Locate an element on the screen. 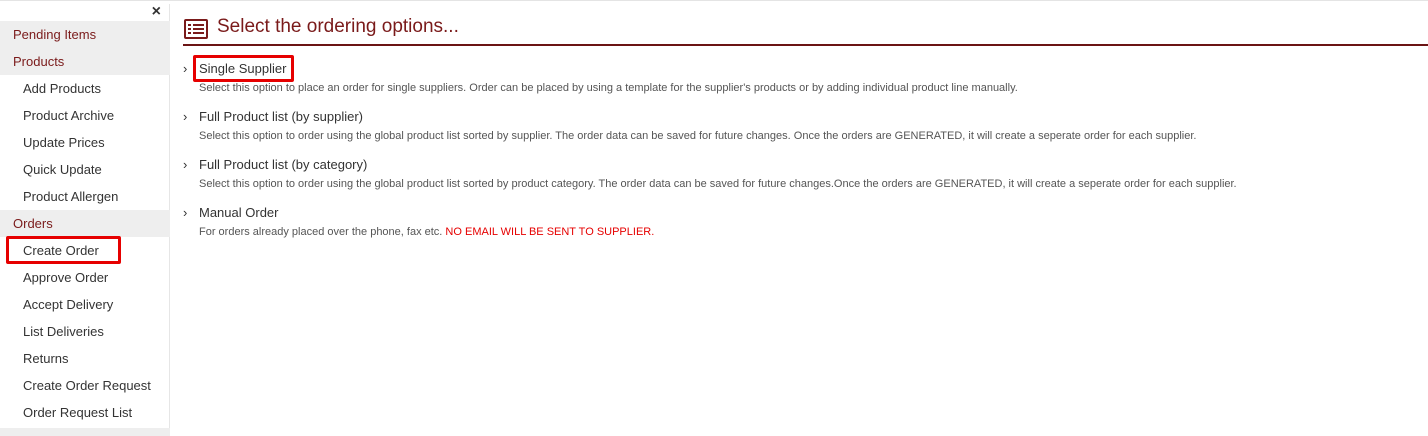 This screenshot has height=436, width=1428. option-title-full-list-category: Full Product list (by category) is located at coordinates (283, 165).